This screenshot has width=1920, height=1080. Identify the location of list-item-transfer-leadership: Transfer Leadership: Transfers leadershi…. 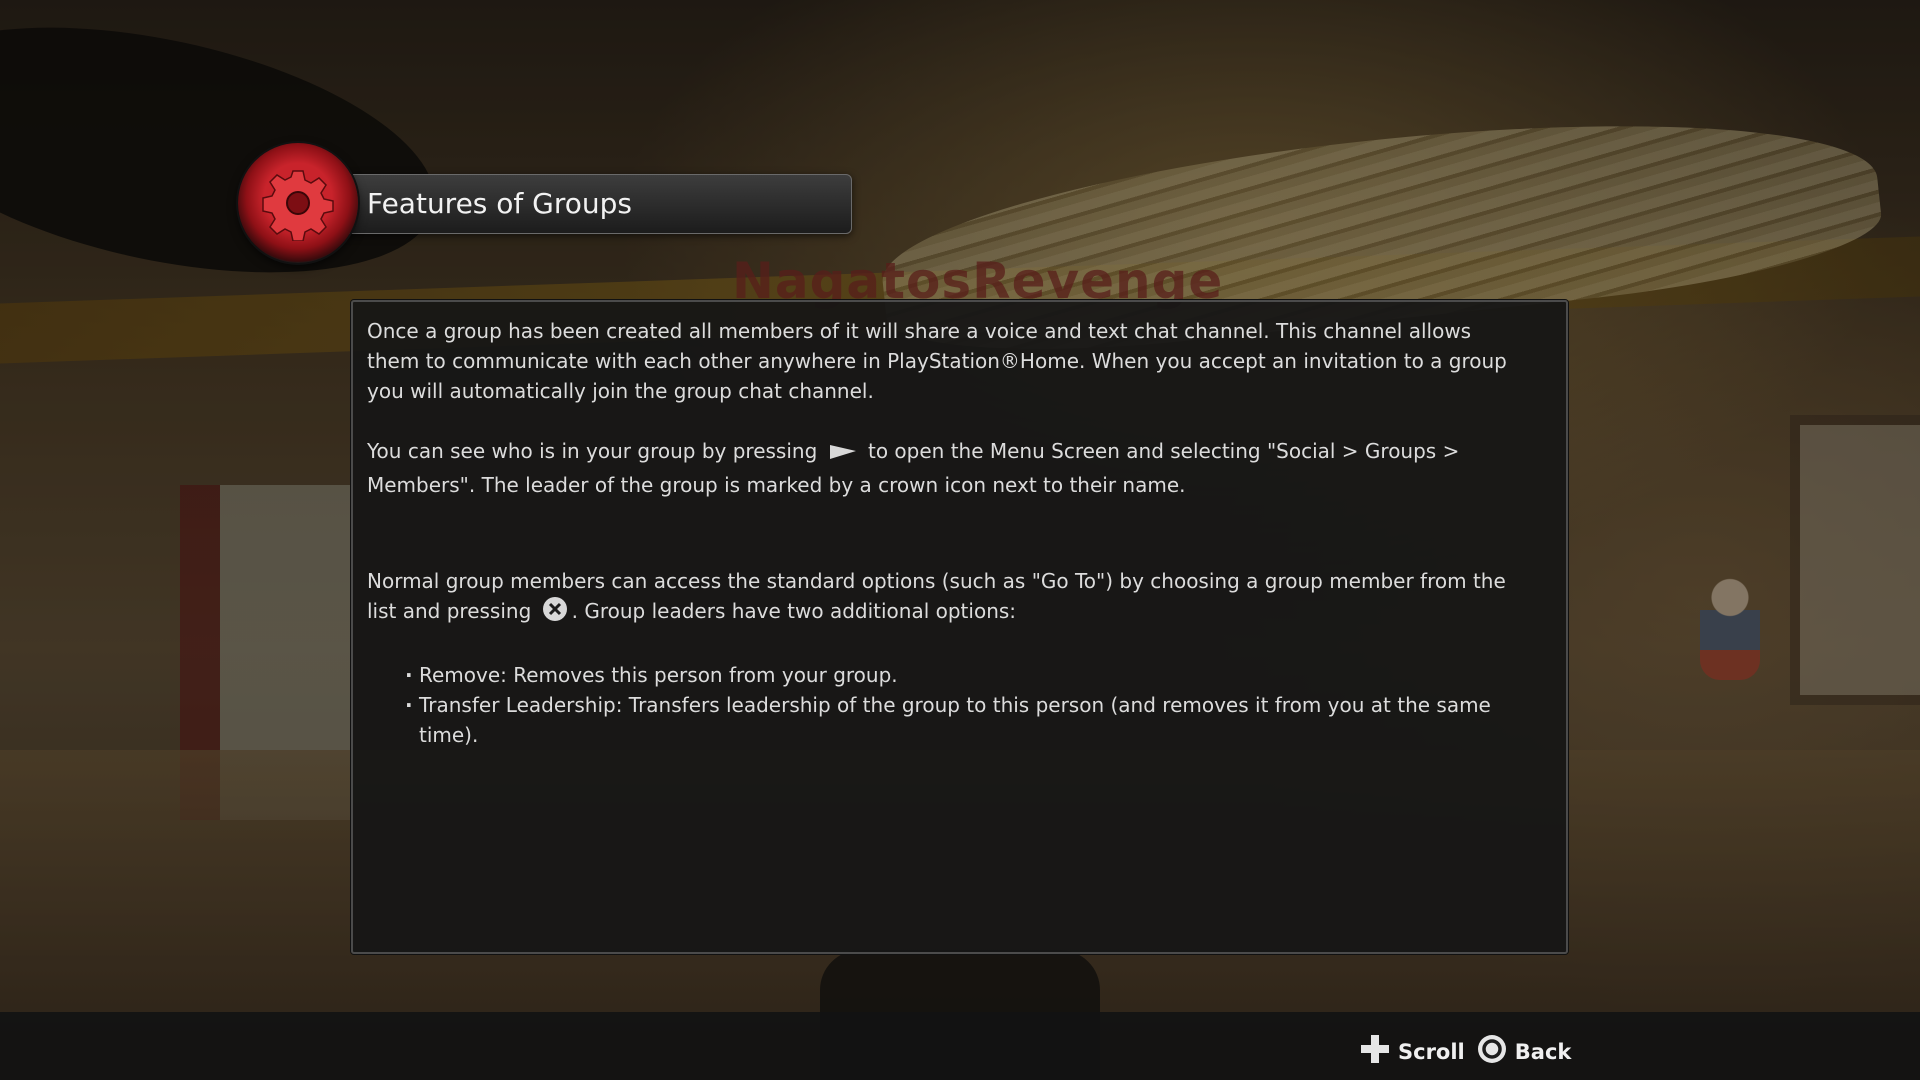
(961, 720).